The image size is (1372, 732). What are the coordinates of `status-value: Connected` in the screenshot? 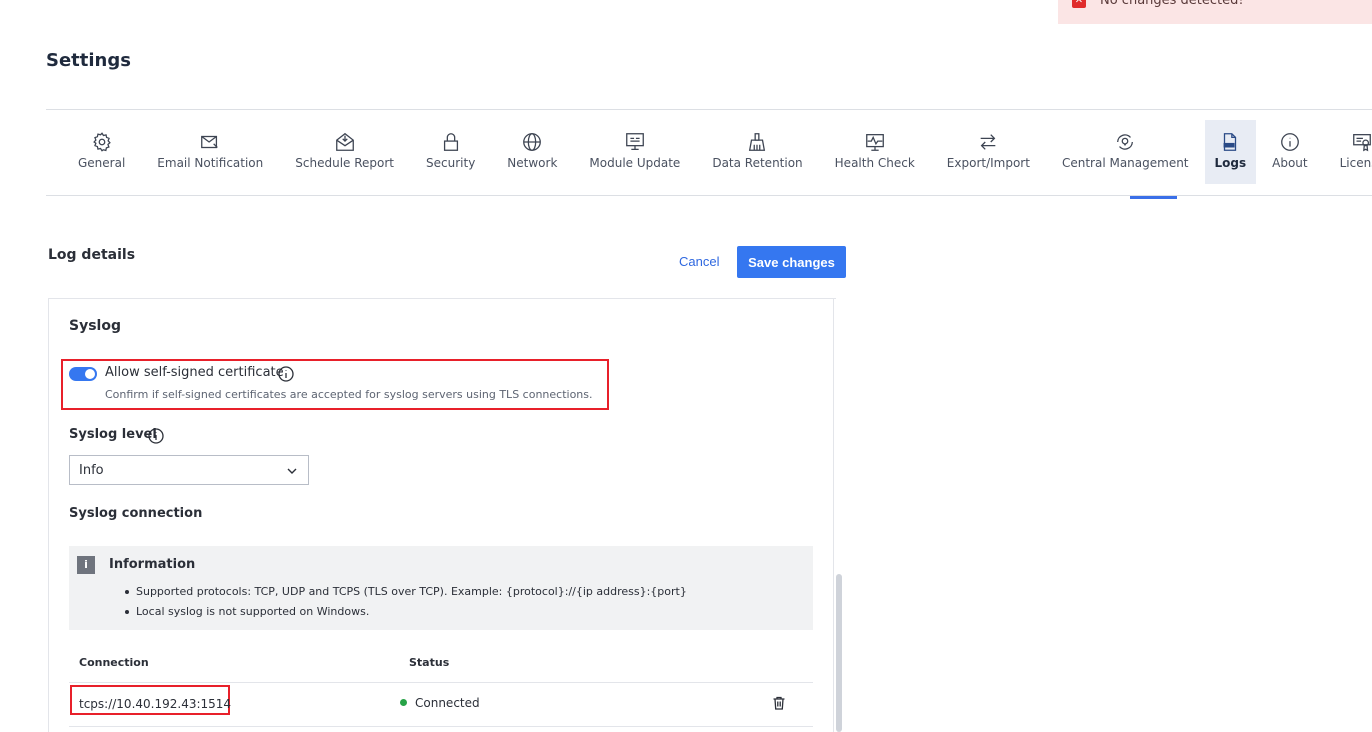 It's located at (447, 703).